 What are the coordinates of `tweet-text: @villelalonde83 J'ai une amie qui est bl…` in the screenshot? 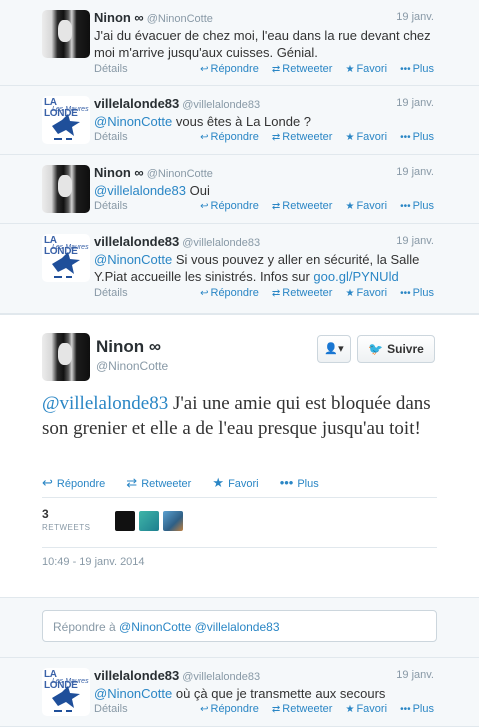 It's located at (236, 416).